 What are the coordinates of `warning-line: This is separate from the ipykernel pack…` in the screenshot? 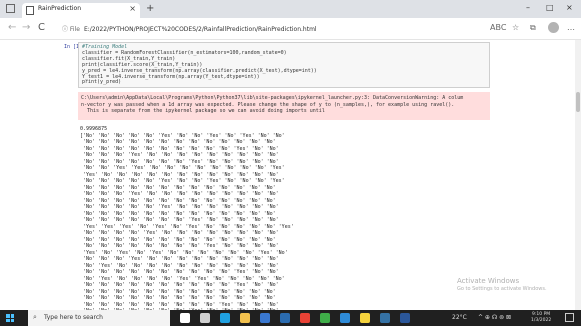 It's located at (203, 111).